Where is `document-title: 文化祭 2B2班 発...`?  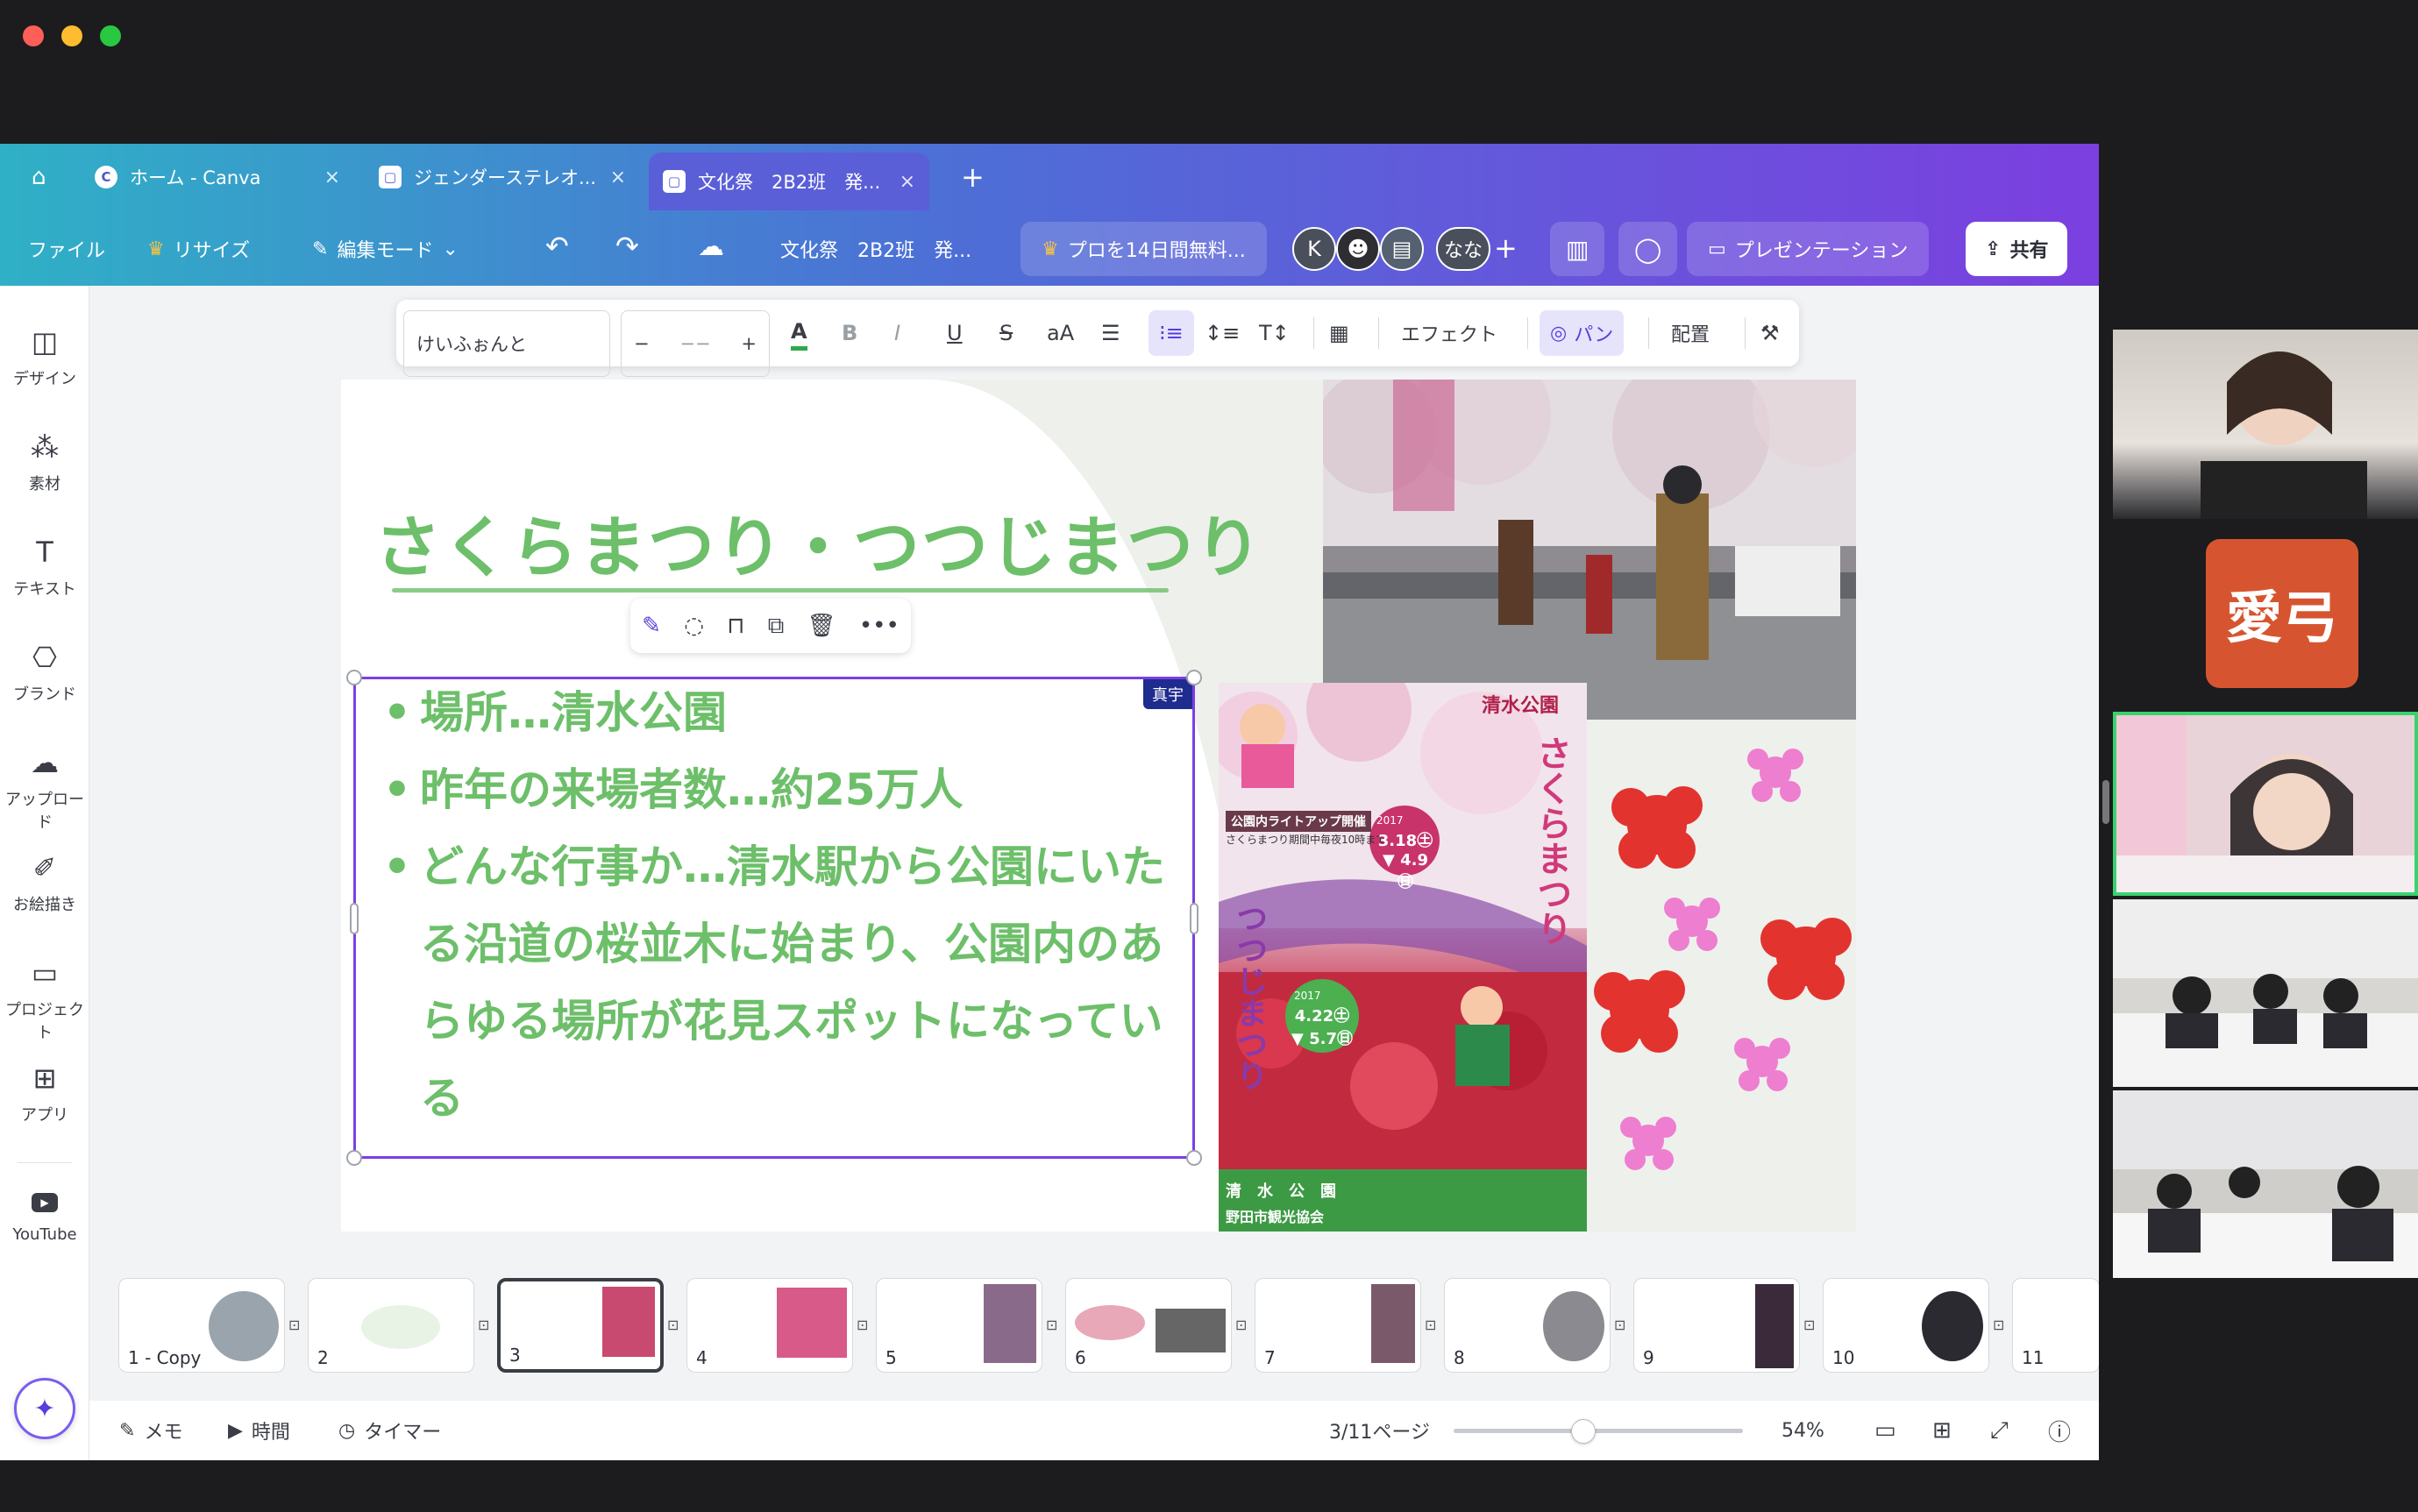
document-title: 文化祭 2B2班 発... is located at coordinates (875, 249).